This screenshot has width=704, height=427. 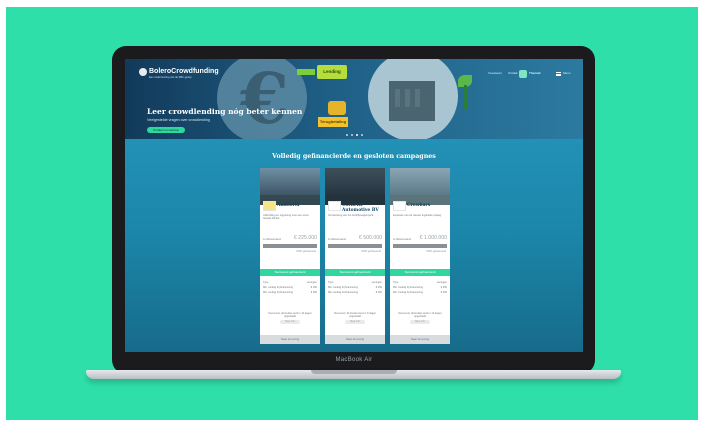 I want to click on carousel-dots, so click(x=356, y=135).